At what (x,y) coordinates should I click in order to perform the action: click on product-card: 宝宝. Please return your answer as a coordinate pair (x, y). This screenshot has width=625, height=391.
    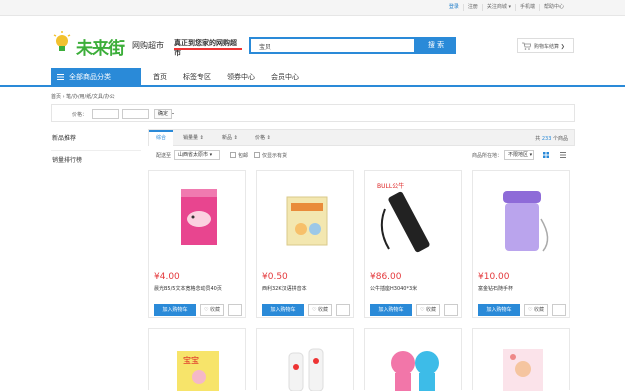
    Looking at the image, I should click on (197, 359).